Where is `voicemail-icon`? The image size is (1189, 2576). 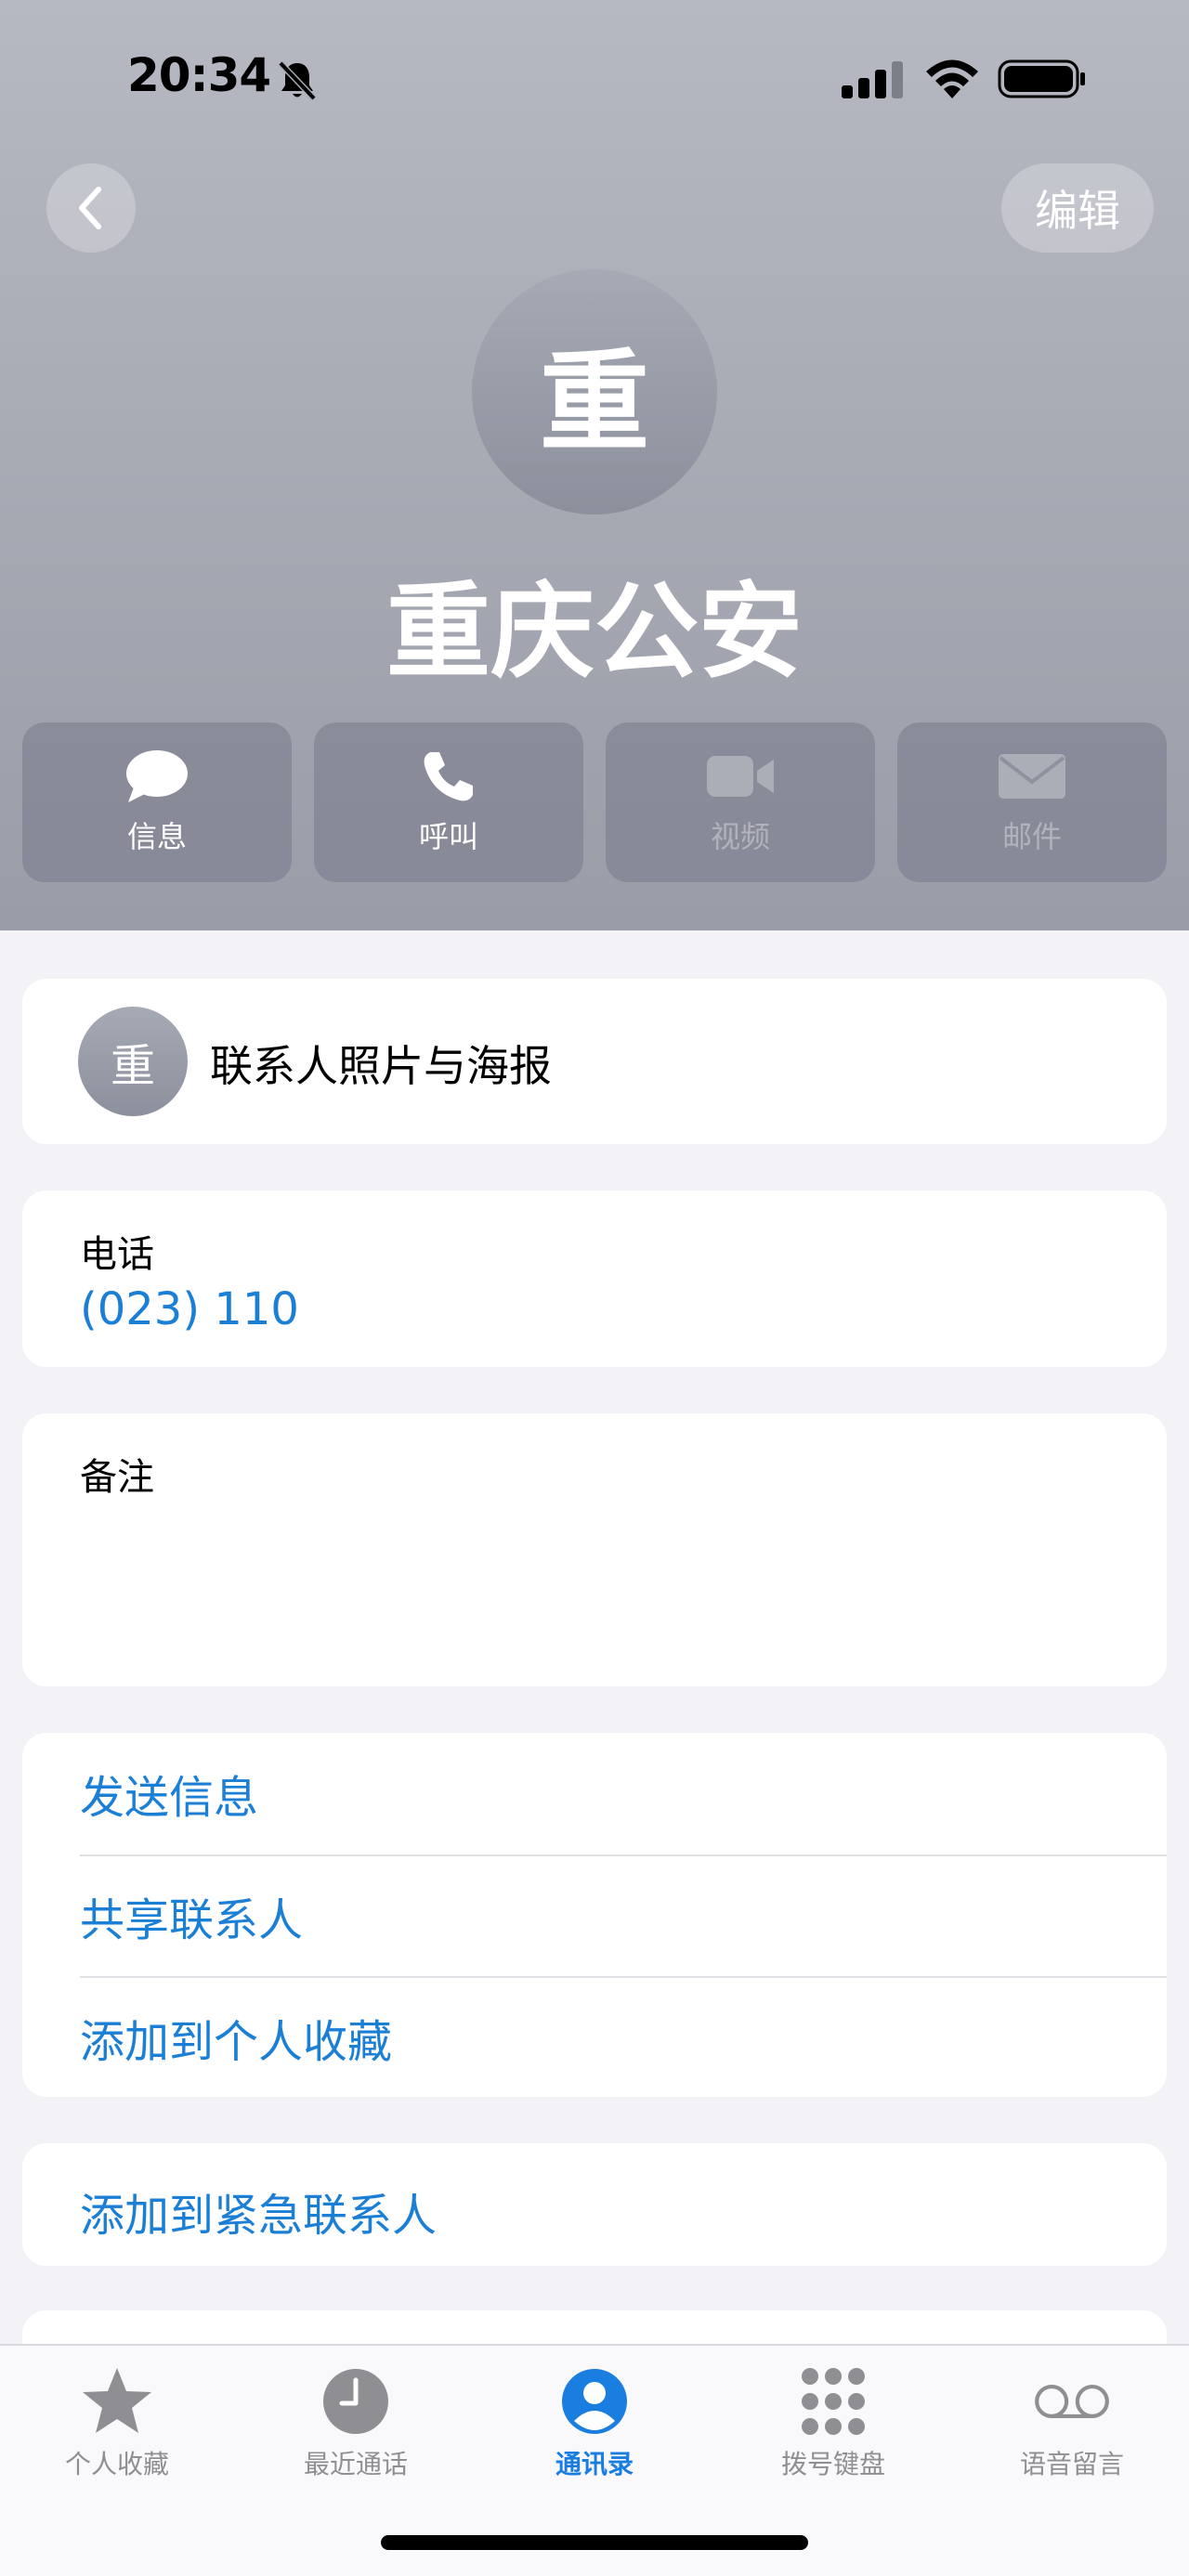 voicemail-icon is located at coordinates (1072, 2401).